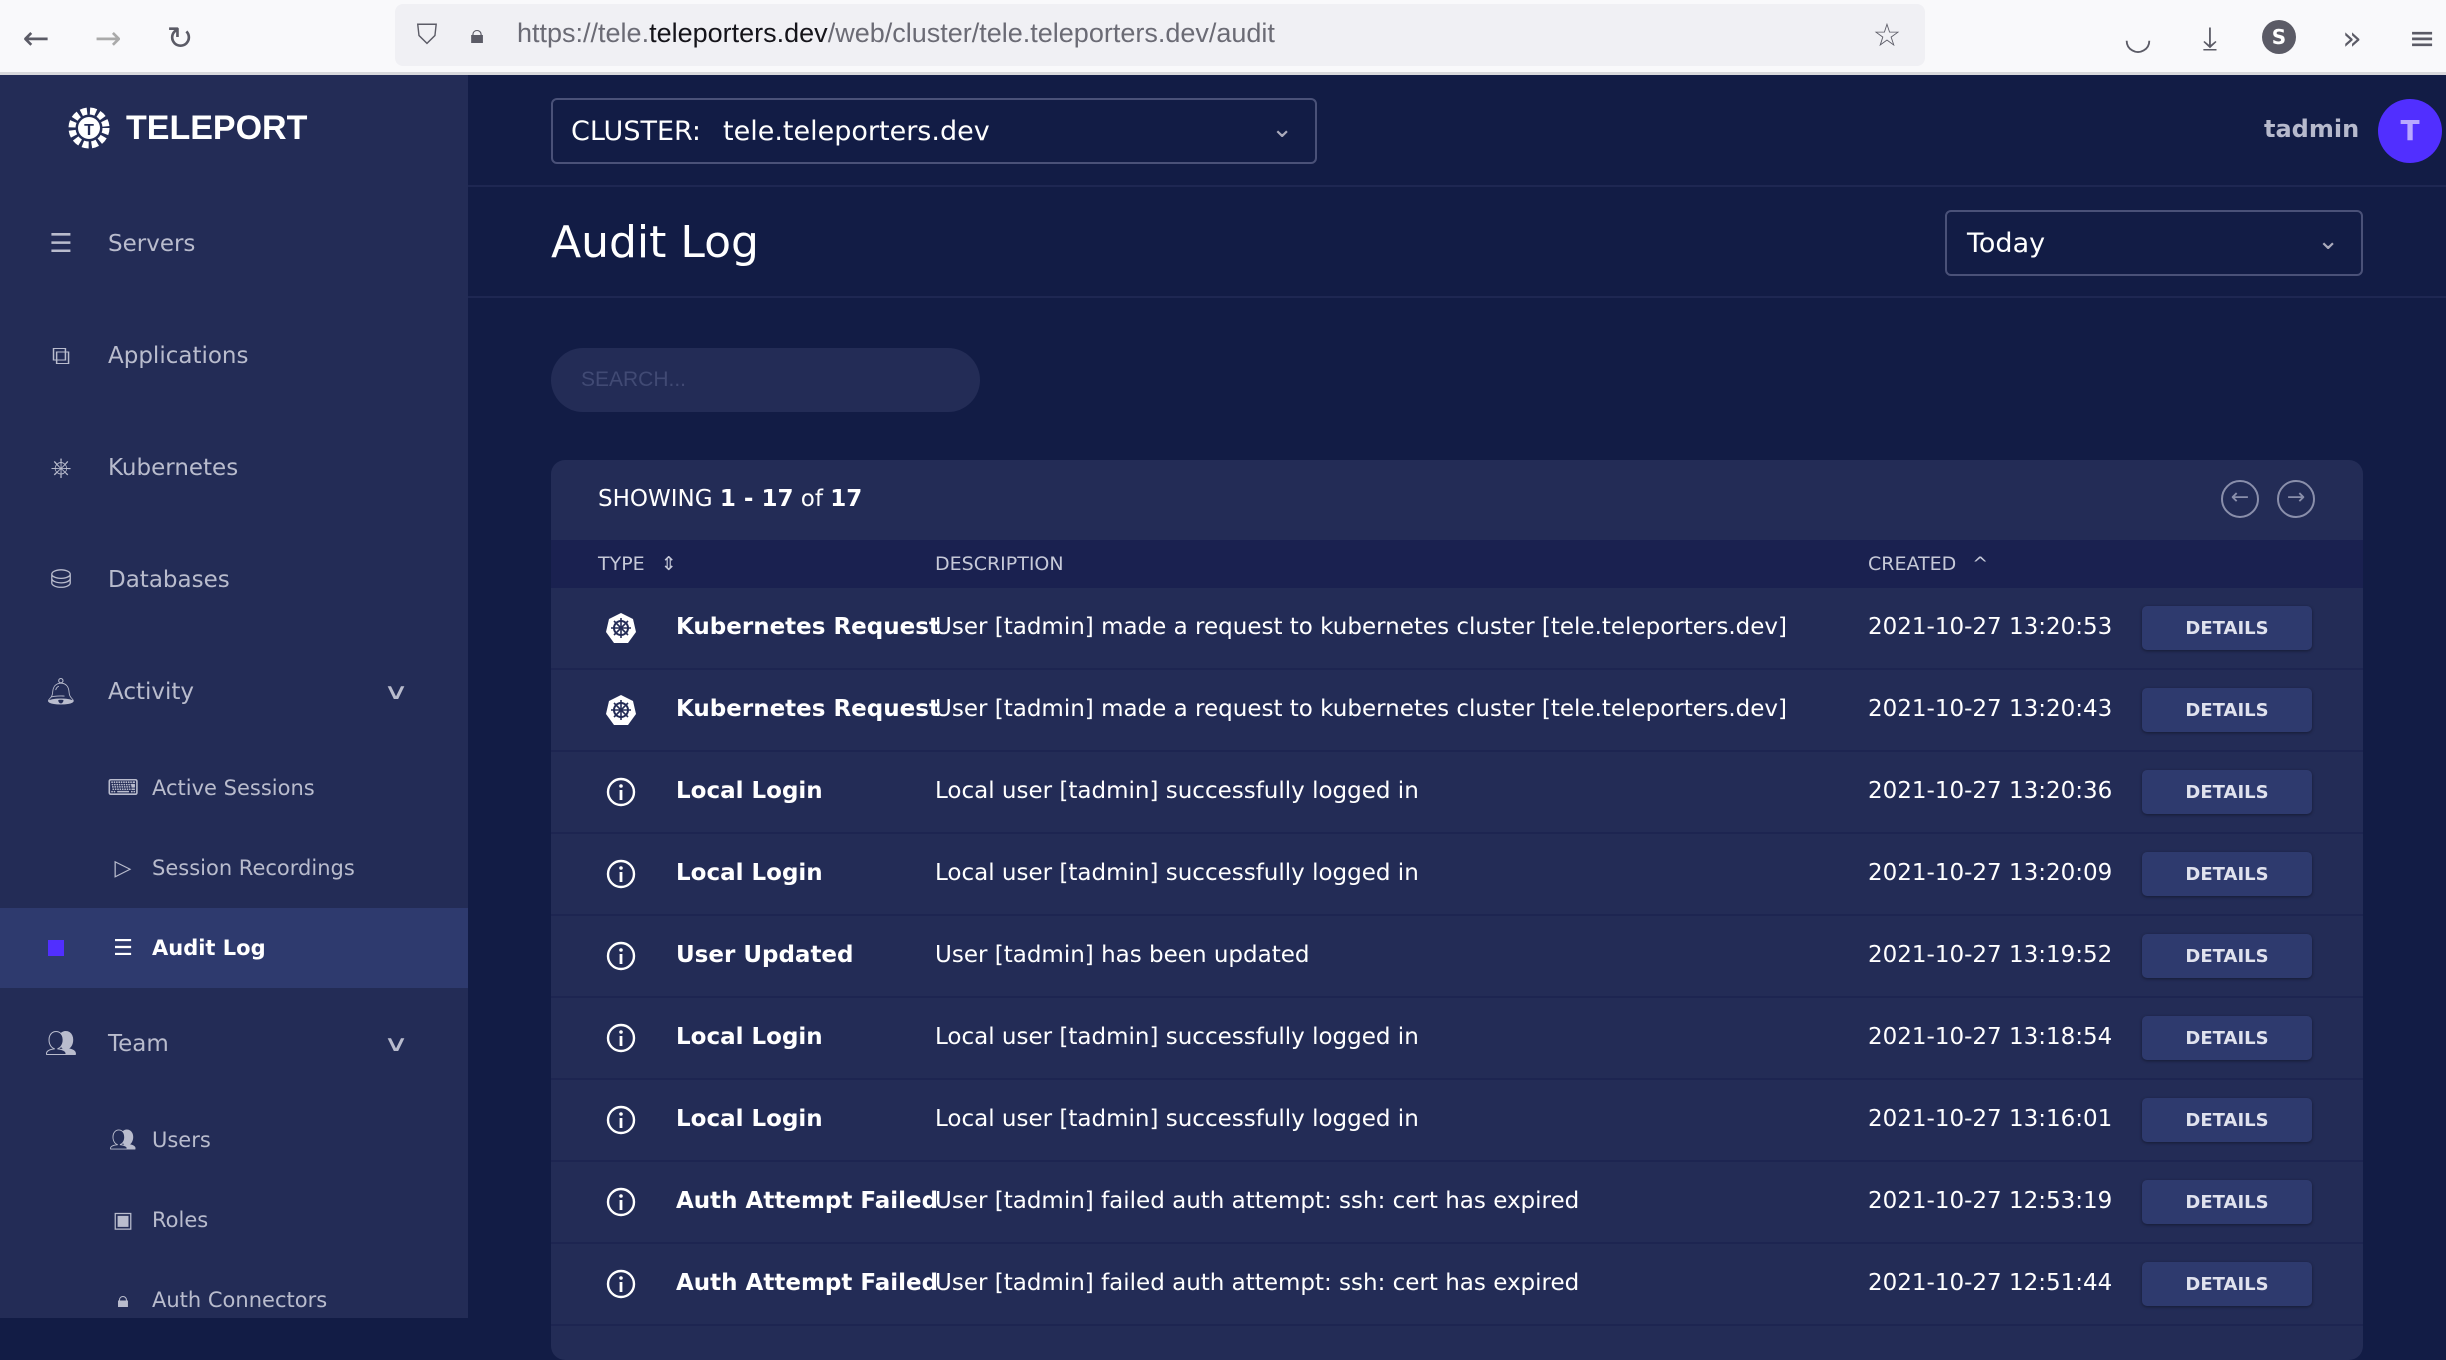  Describe the element at coordinates (2410, 131) in the screenshot. I see `avatar: T` at that location.